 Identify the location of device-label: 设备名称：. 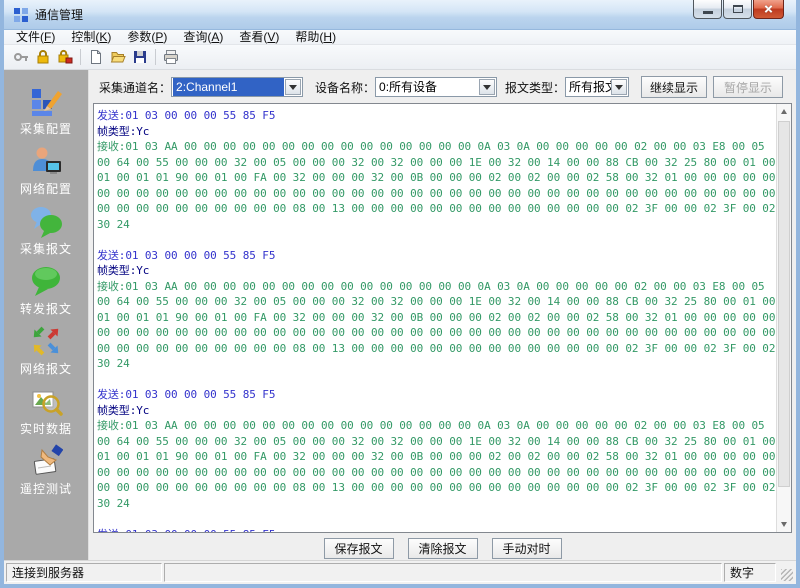
(345, 87).